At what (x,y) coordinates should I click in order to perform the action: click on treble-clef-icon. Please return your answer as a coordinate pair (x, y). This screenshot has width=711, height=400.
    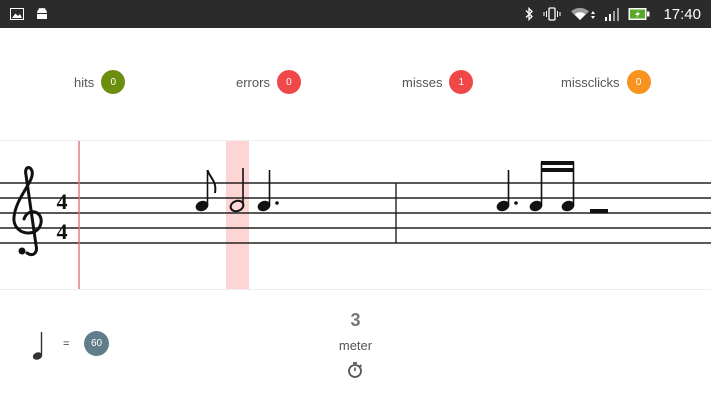
    Looking at the image, I should click on (27, 211).